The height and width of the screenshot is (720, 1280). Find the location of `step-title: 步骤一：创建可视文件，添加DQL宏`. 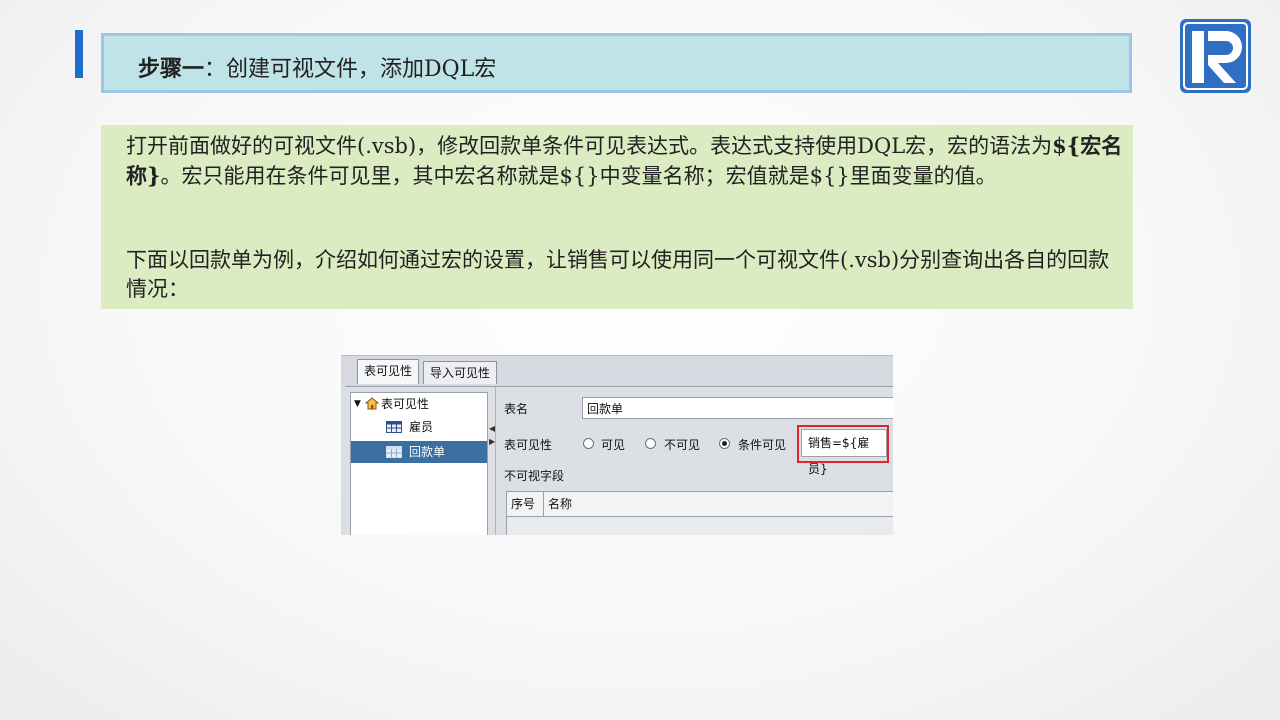

step-title: 步骤一：创建可视文件，添加DQL宏 is located at coordinates (317, 67).